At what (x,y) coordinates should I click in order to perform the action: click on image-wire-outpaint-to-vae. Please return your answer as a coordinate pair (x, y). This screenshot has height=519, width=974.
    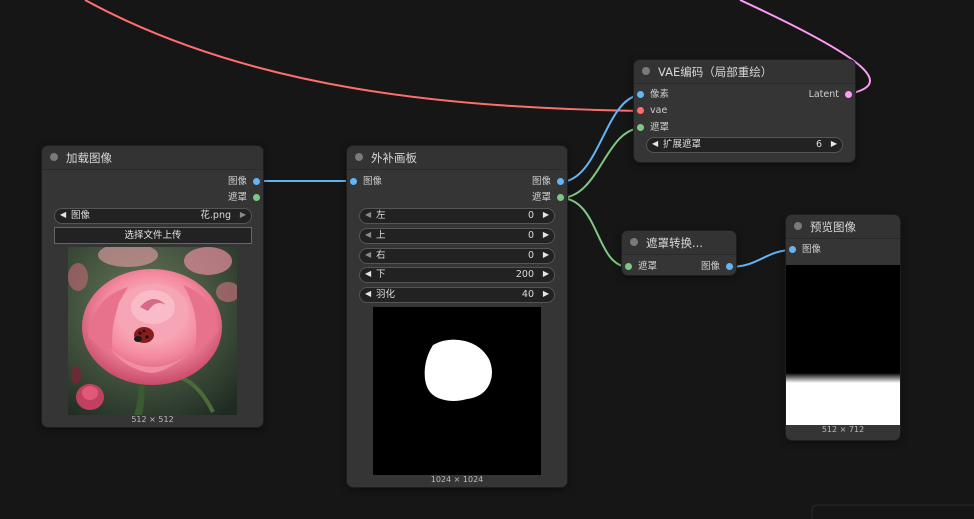
    Looking at the image, I should click on (601, 138).